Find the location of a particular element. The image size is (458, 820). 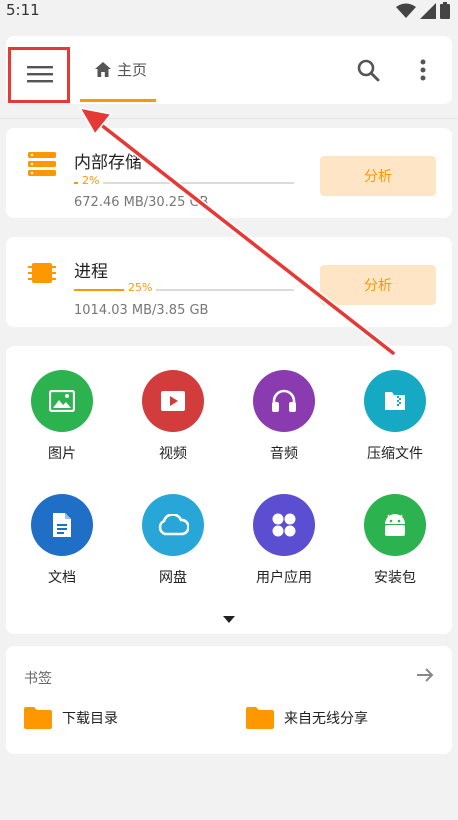

category-cloud: 网盘 is located at coordinates (173, 549).